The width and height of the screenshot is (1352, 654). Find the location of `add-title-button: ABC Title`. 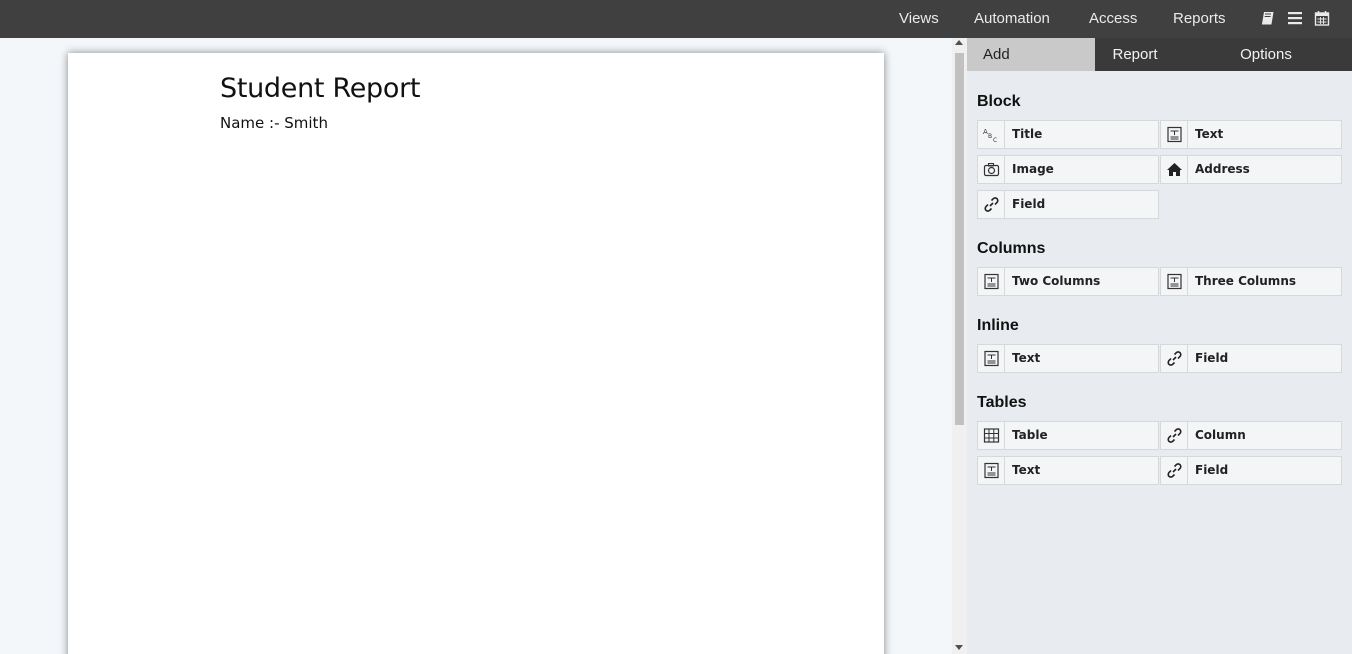

add-title-button: ABC Title is located at coordinates (1068, 134).